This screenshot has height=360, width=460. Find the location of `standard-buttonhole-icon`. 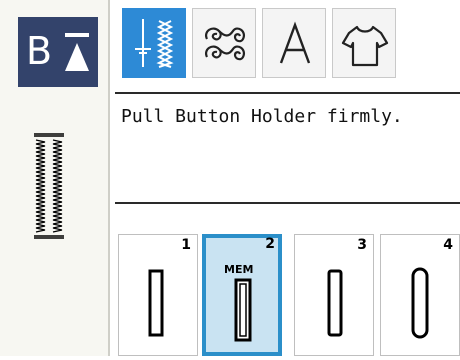

standard-buttonhole-icon is located at coordinates (243, 310).